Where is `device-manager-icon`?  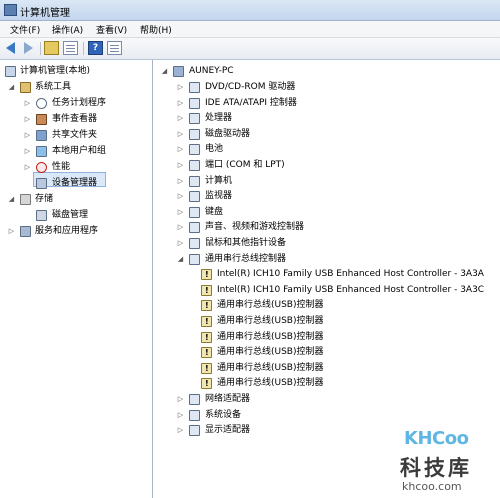 device-manager-icon is located at coordinates (41, 183).